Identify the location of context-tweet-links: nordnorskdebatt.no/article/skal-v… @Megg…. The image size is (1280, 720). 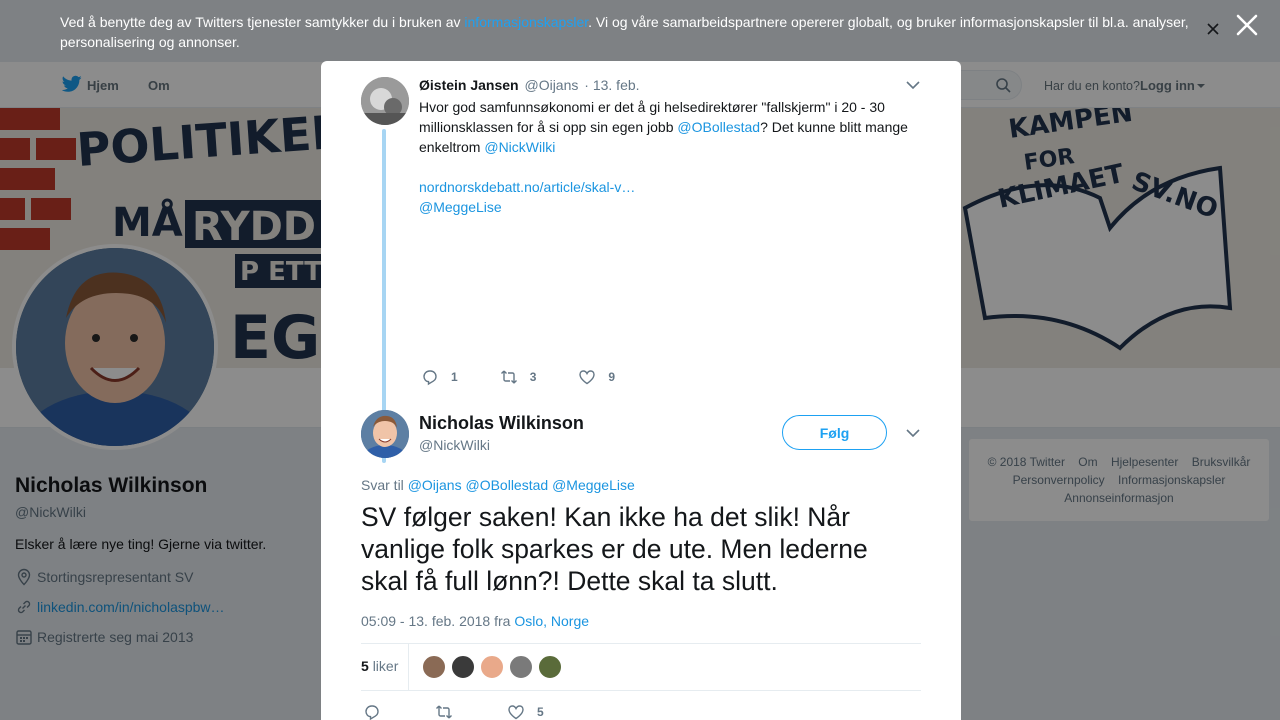
(527, 197).